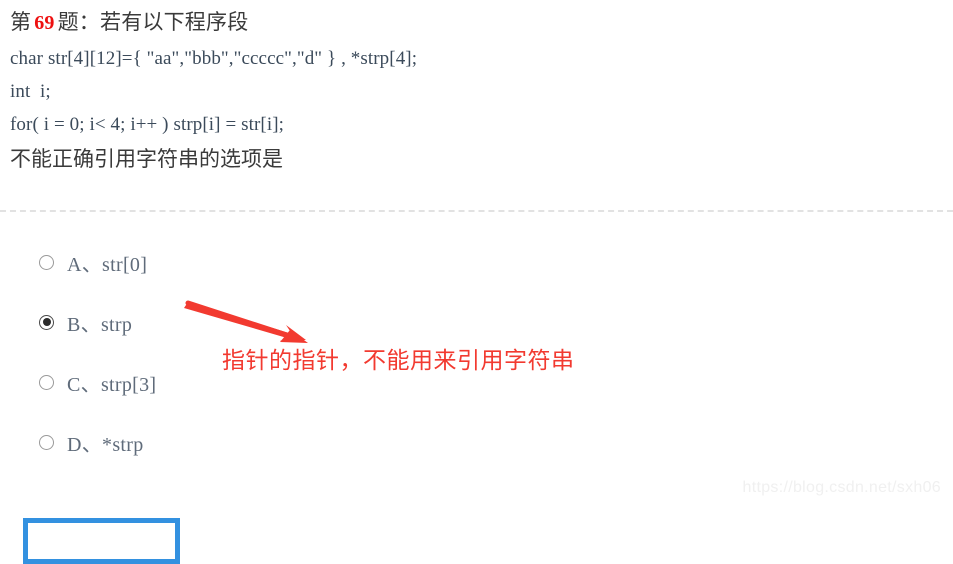 This screenshot has width=953, height=564. What do you see at coordinates (44, 23) in the screenshot?
I see `question-number: 69` at bounding box center [44, 23].